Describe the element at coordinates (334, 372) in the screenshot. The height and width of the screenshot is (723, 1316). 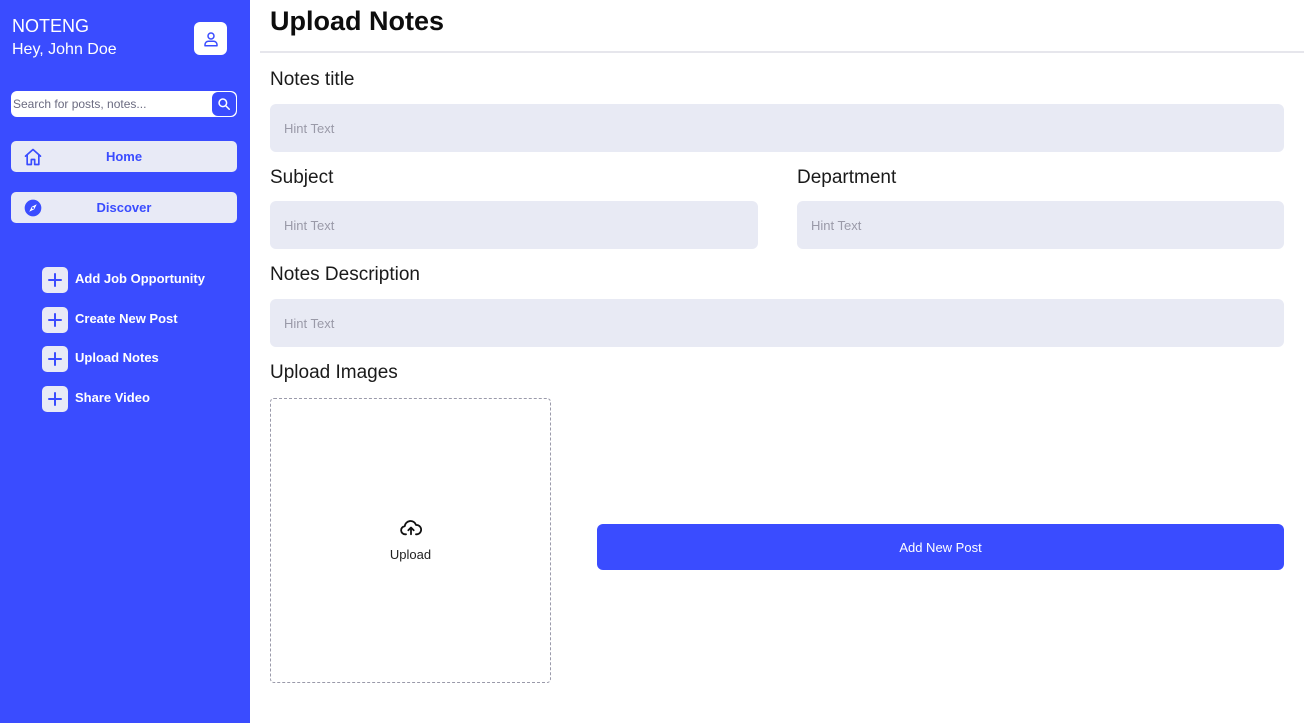
I see `upload-images-label: Upload Images` at that location.